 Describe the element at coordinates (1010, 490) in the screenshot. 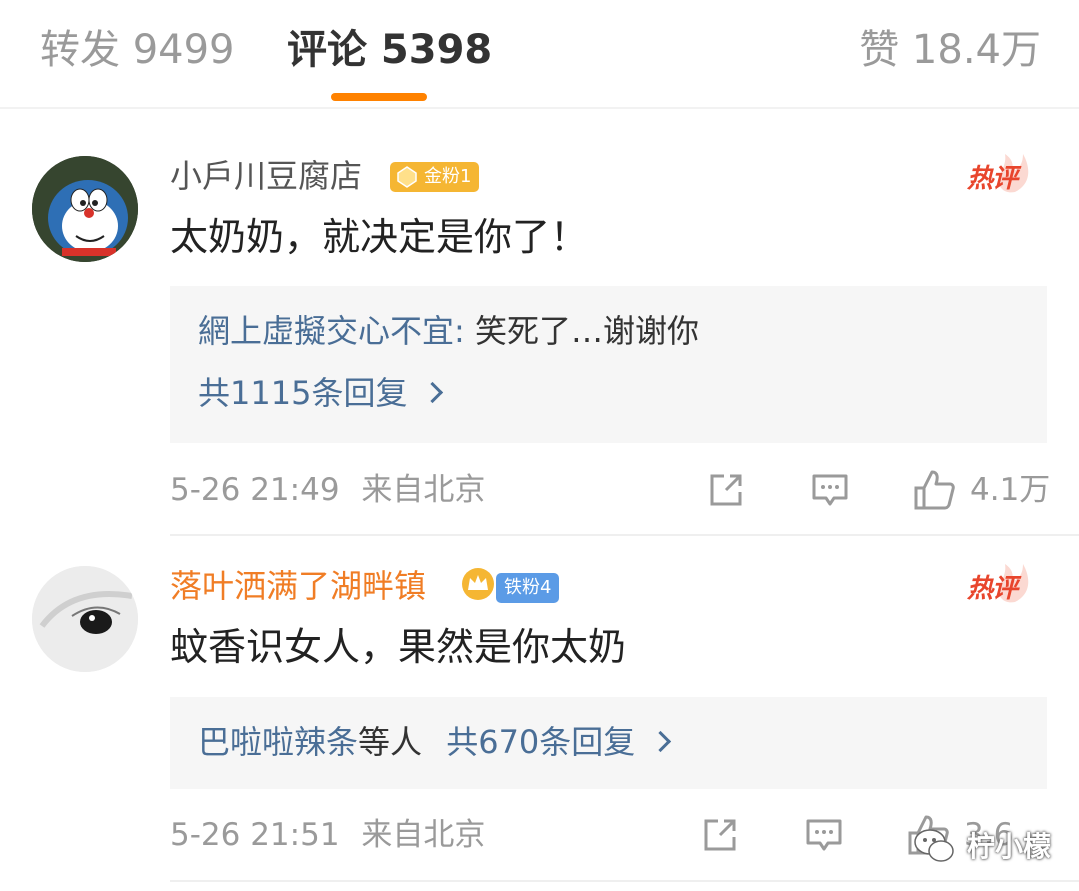

I see `like-count: 4.1万` at that location.